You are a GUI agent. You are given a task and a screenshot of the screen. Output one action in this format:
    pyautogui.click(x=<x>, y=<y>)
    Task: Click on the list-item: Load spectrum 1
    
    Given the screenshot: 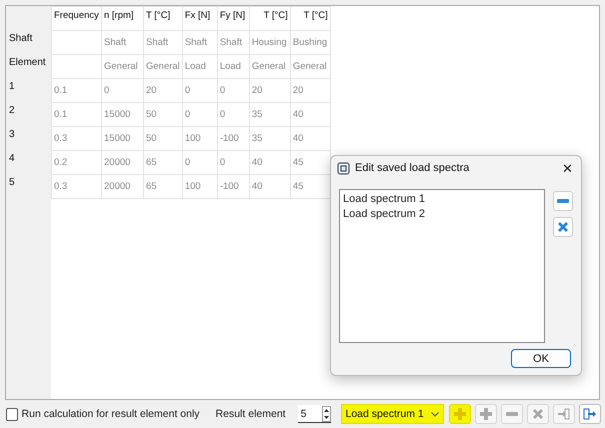 What is the action you would take?
    pyautogui.click(x=442, y=199)
    